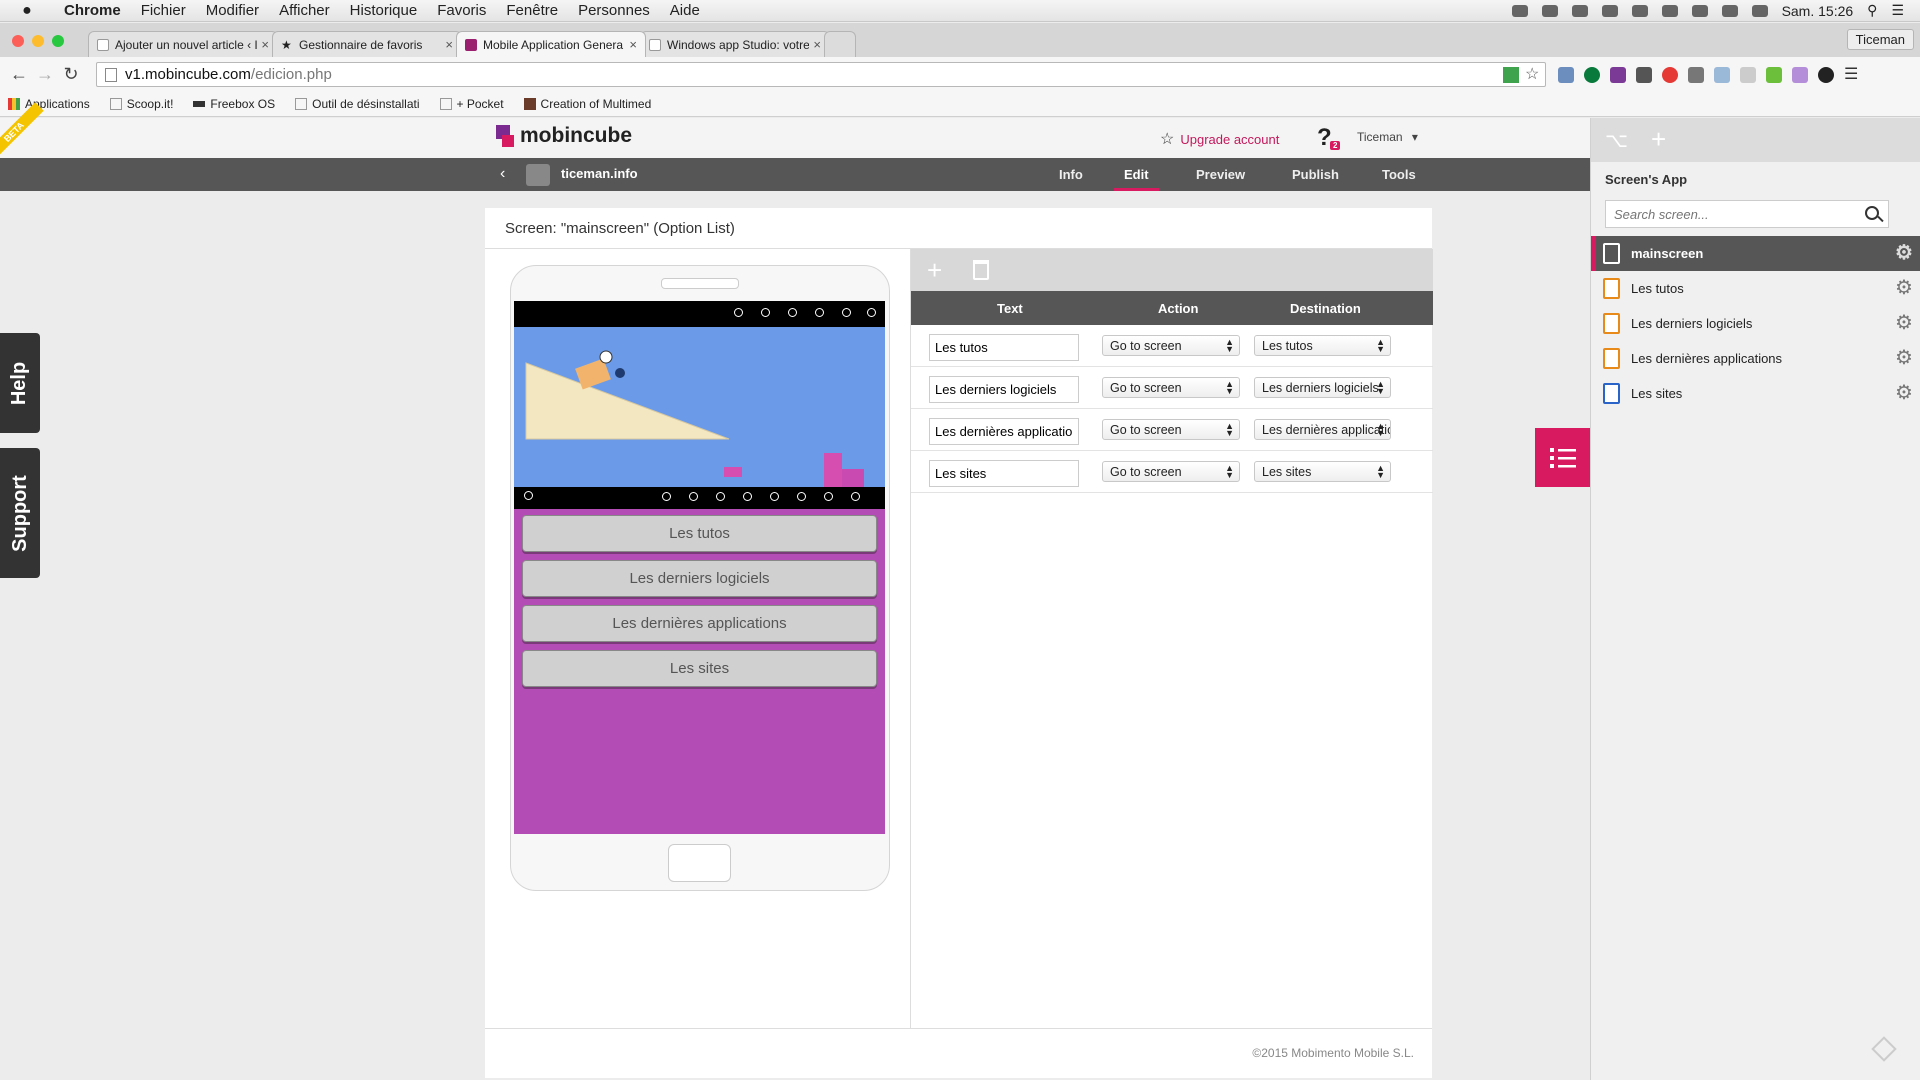  I want to click on camera-icon, so click(1722, 74).